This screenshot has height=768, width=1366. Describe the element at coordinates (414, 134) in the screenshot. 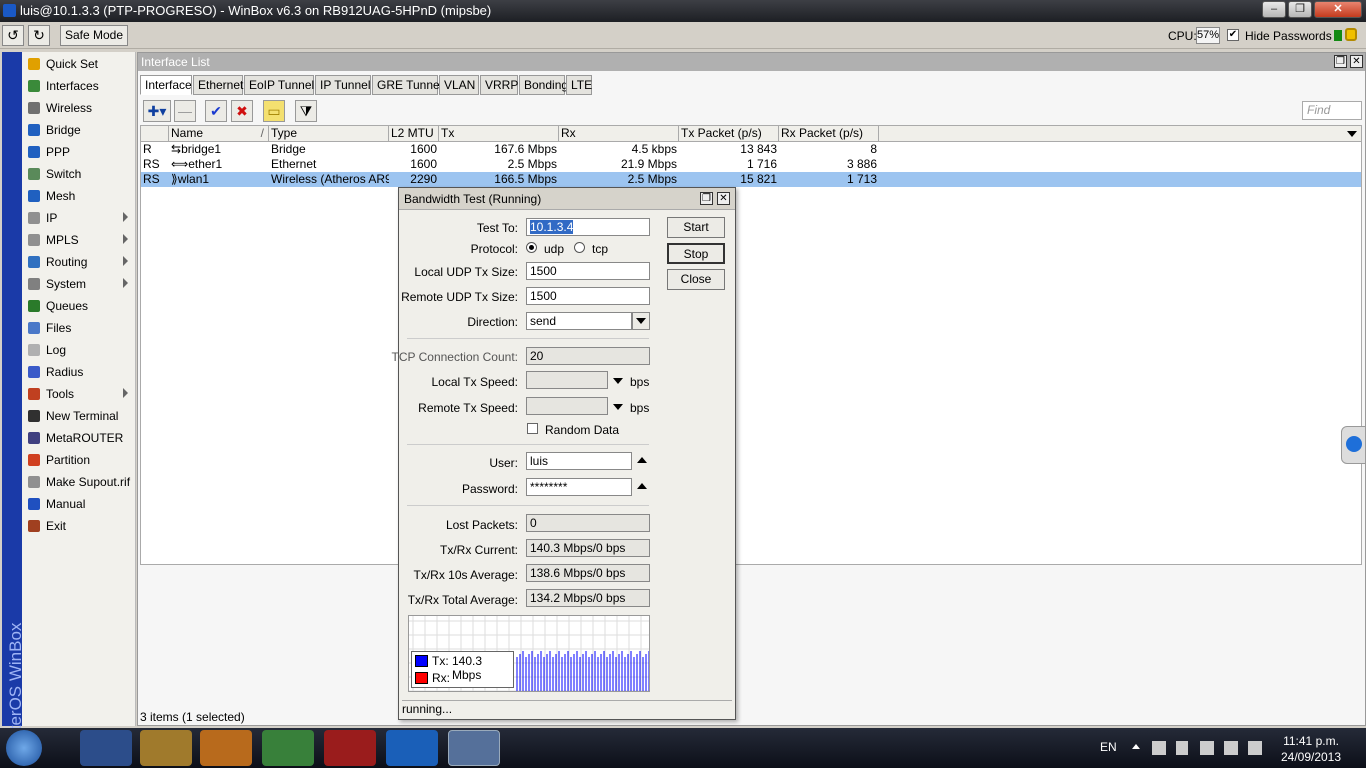

I see `col-header-l2mtu: L2 MTU` at that location.